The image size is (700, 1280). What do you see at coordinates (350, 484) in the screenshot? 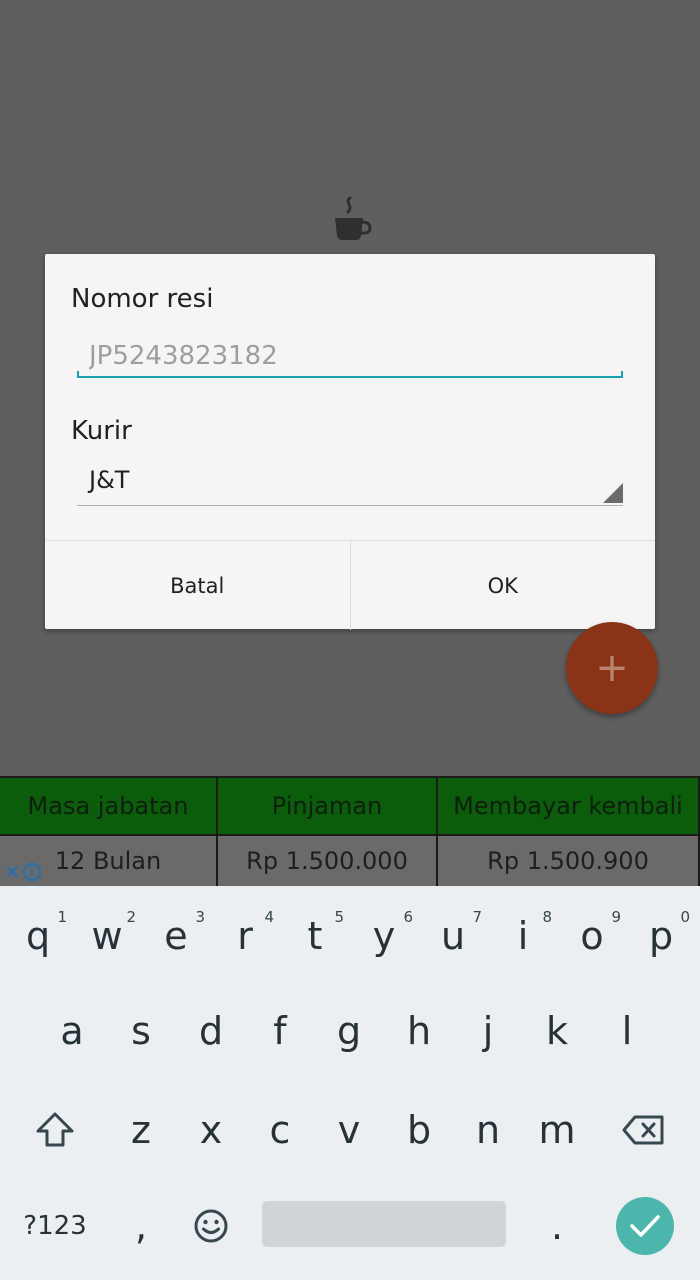
I see `kurir-select: J&T` at bounding box center [350, 484].